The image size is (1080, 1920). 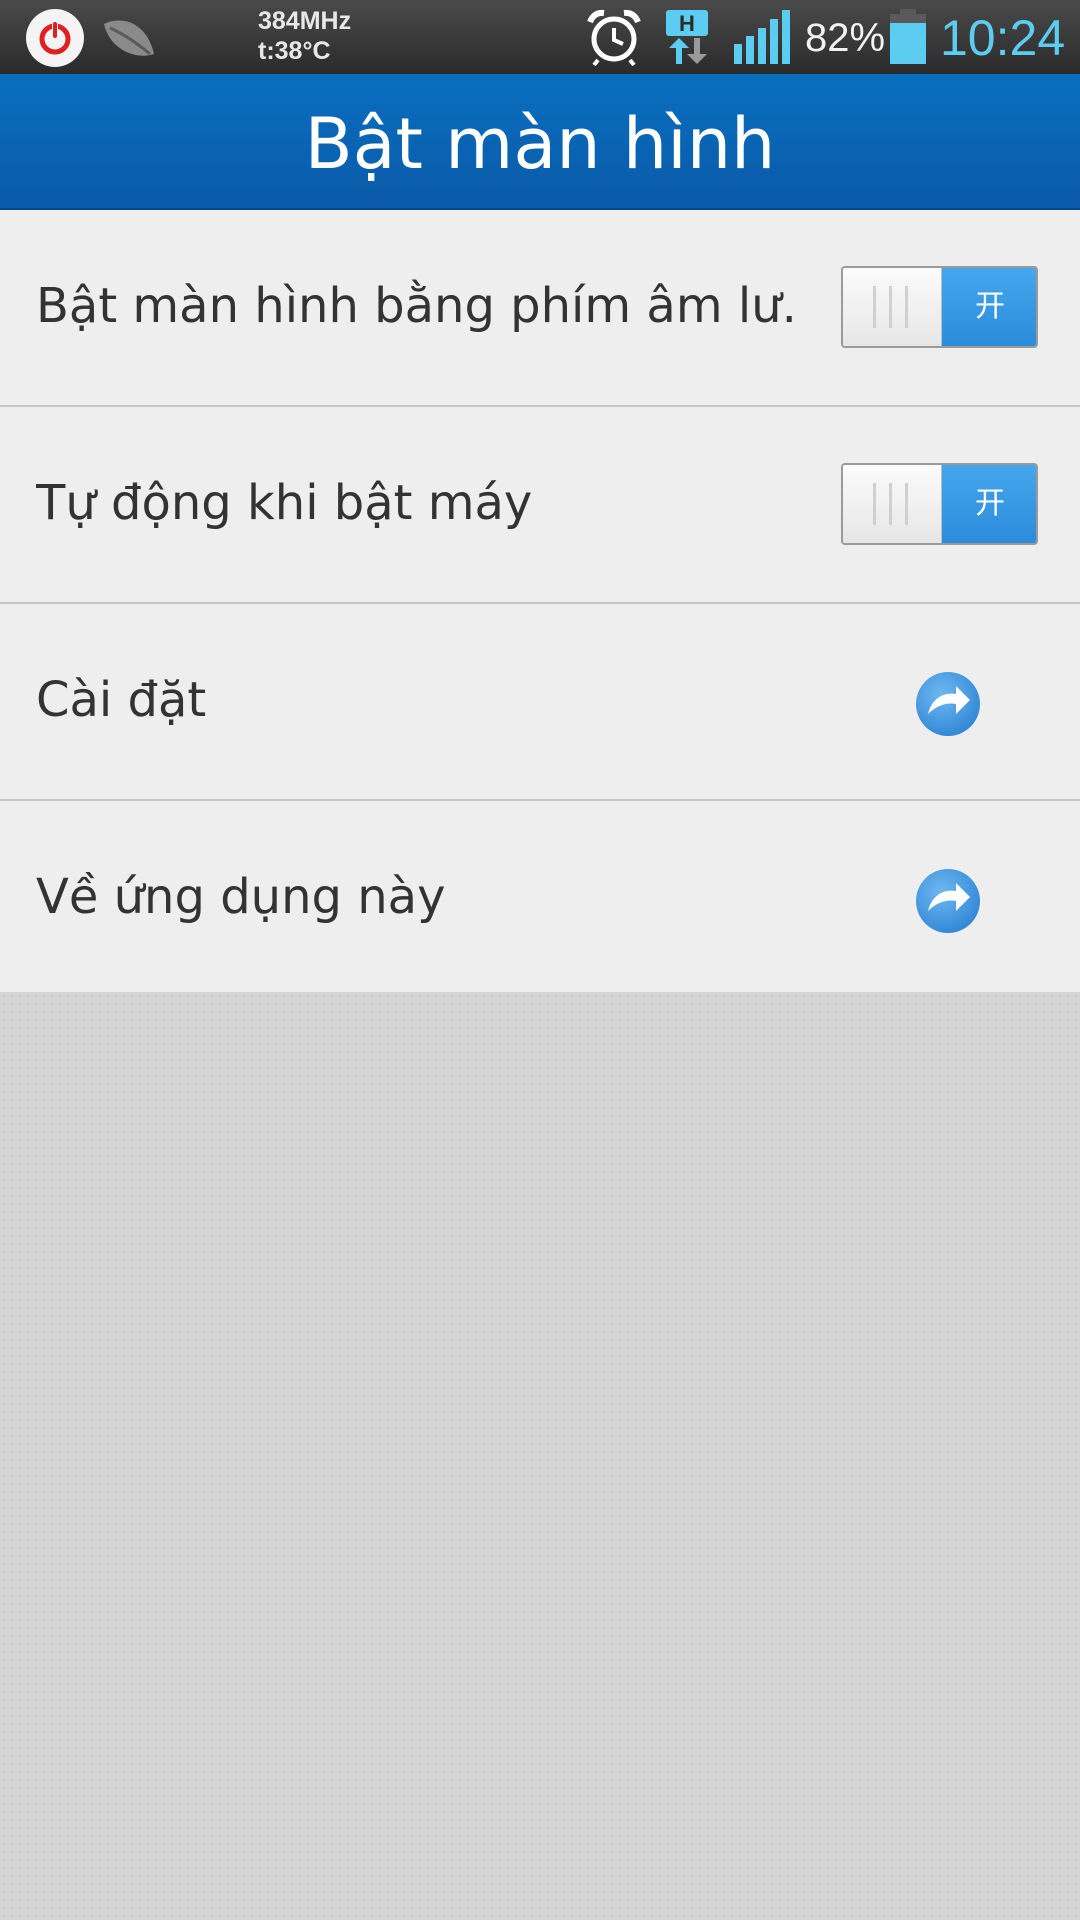 I want to click on setting-volume-key-wake: Bật màn hình bằng phím âm lư... 开, so click(x=540, y=308).